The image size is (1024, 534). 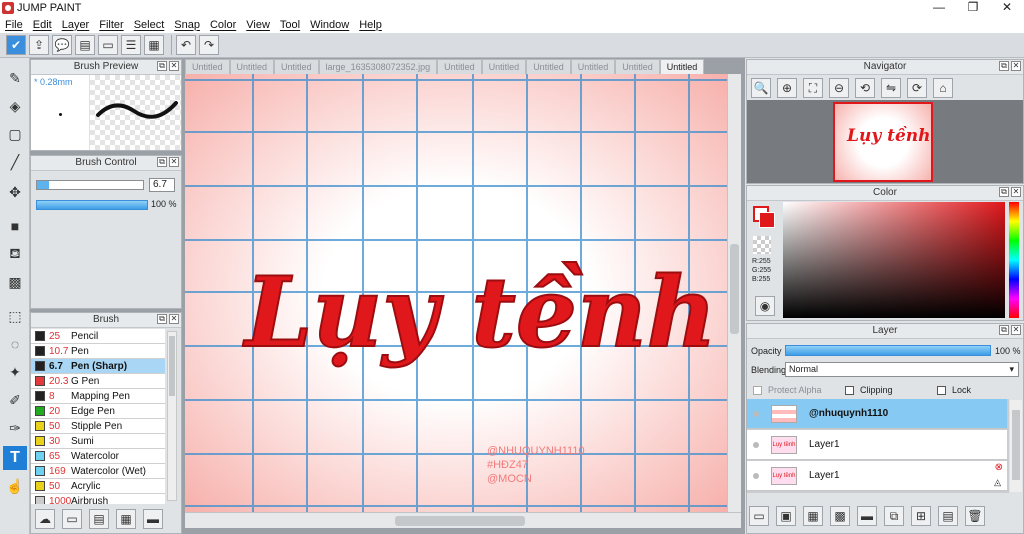 I want to click on blending-select: Normal ▾, so click(x=902, y=369).